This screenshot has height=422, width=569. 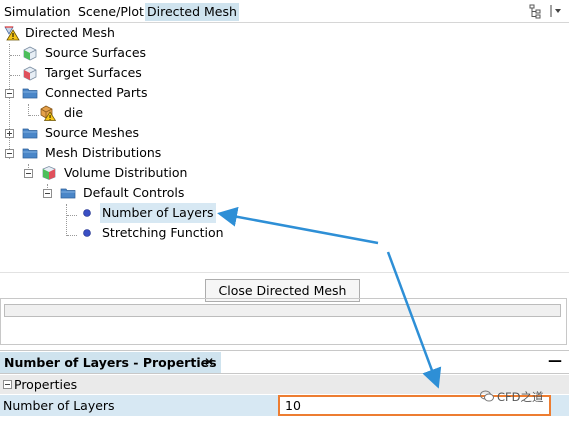 What do you see at coordinates (556, 11) in the screenshot?
I see `dropdown-menu-icon` at bounding box center [556, 11].